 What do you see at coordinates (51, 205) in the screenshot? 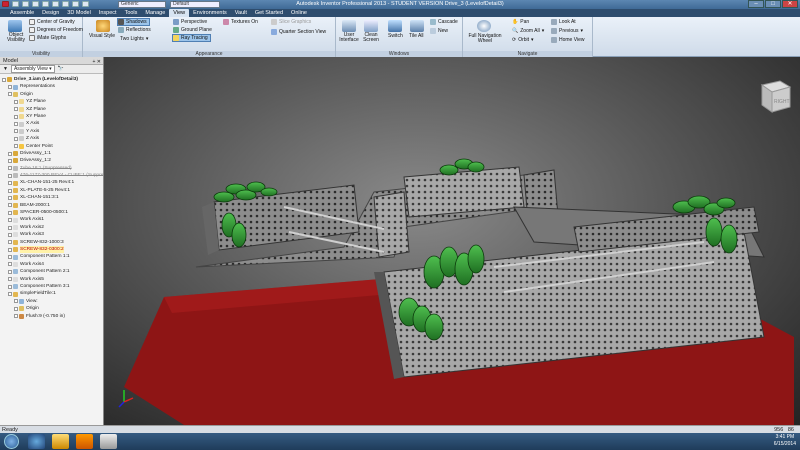
I see `tree-node: BEAM-2000:1` at bounding box center [51, 205].